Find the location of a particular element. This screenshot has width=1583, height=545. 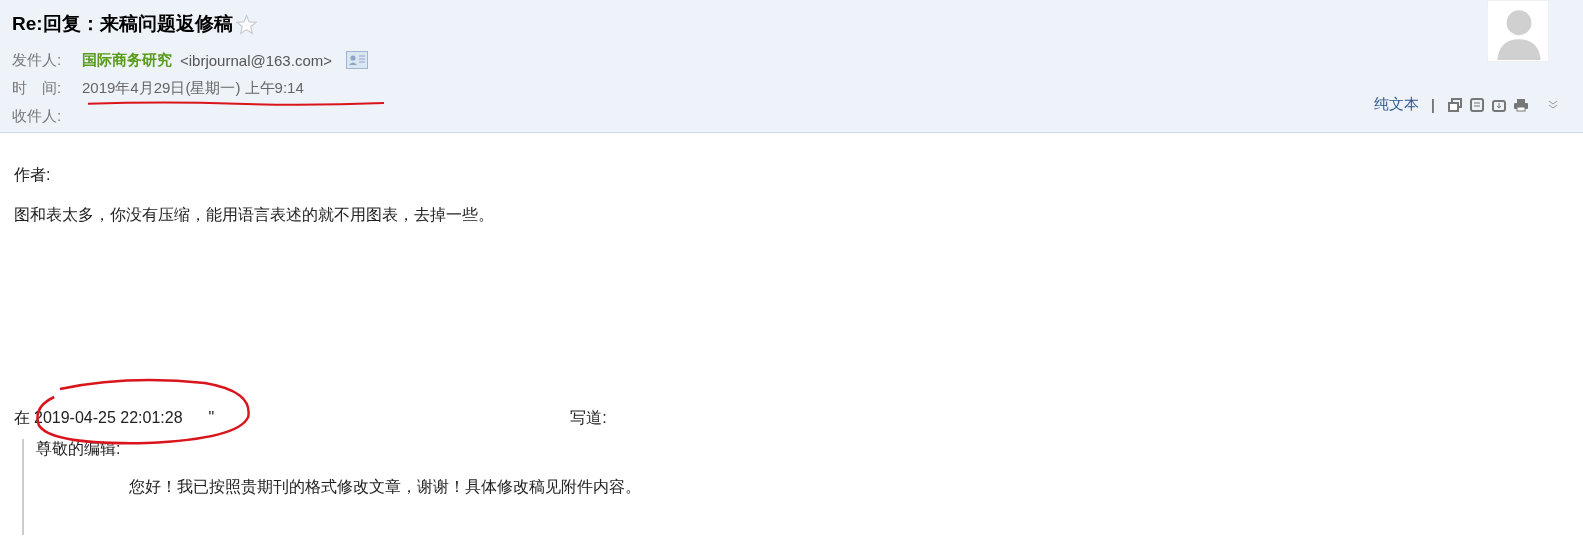

field-label: 收件人: is located at coordinates (37, 116).